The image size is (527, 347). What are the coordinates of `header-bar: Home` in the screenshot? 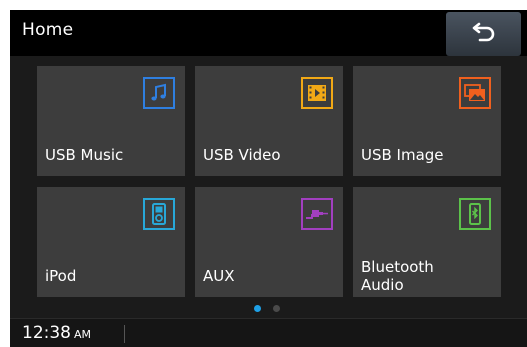 It's located at (268, 33).